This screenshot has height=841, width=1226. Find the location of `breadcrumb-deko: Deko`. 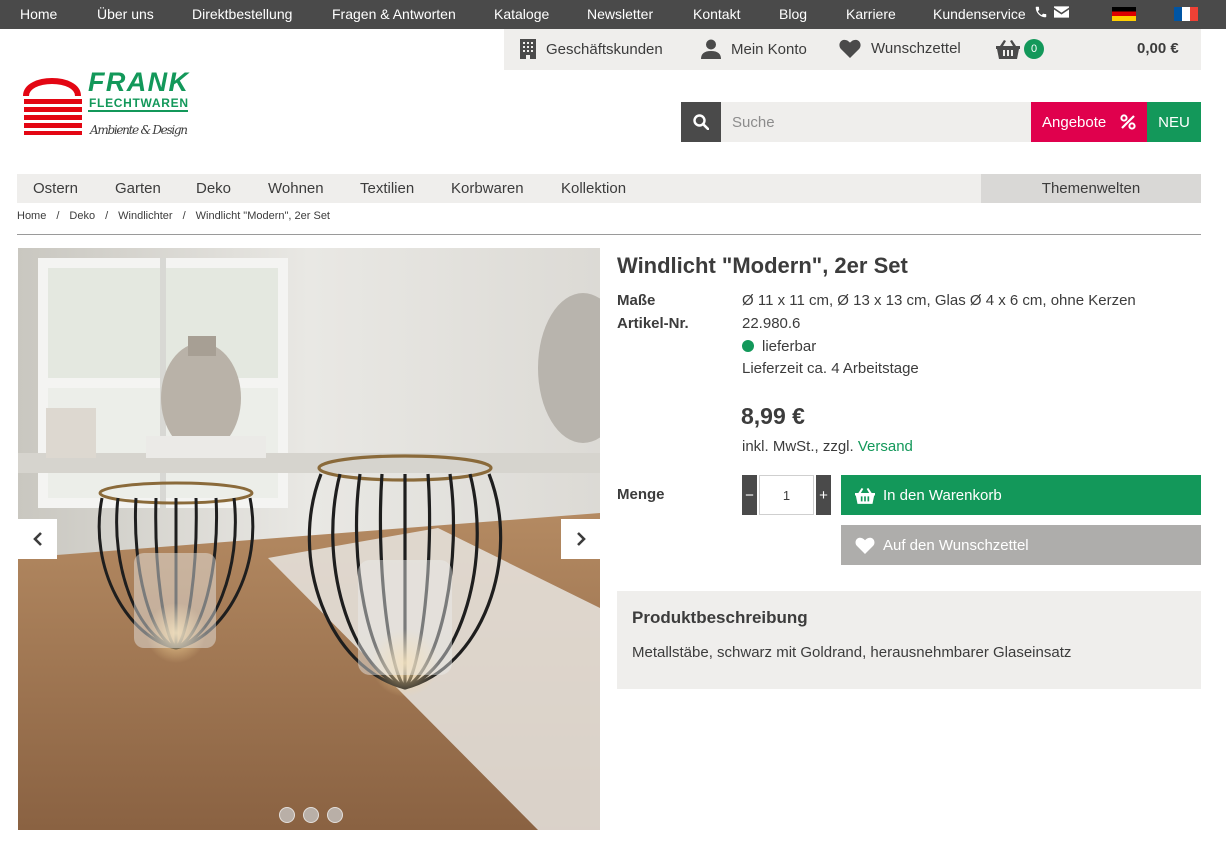

breadcrumb-deko: Deko is located at coordinates (82, 216).